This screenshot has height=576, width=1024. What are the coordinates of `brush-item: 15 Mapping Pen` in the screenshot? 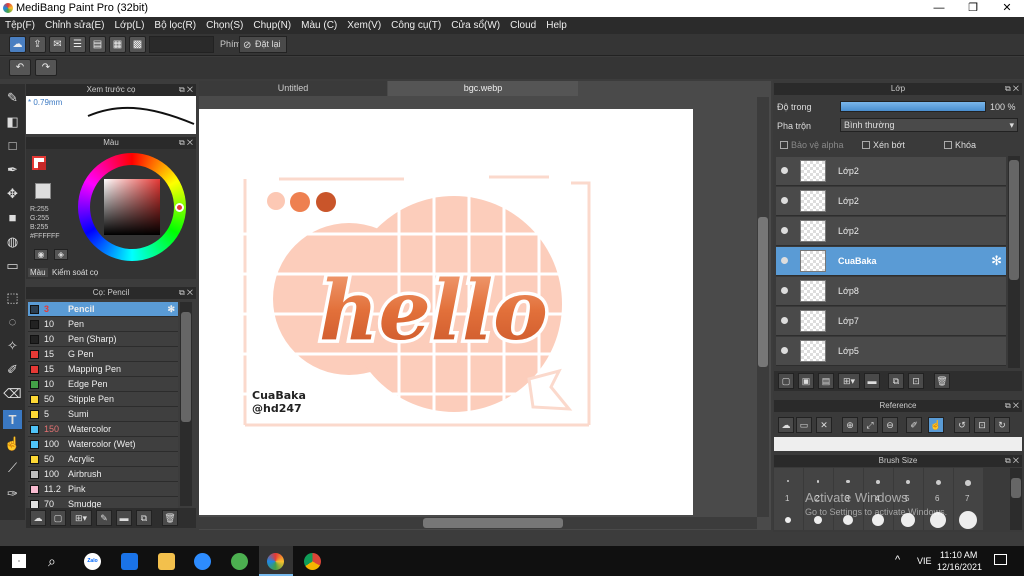 It's located at (103, 369).